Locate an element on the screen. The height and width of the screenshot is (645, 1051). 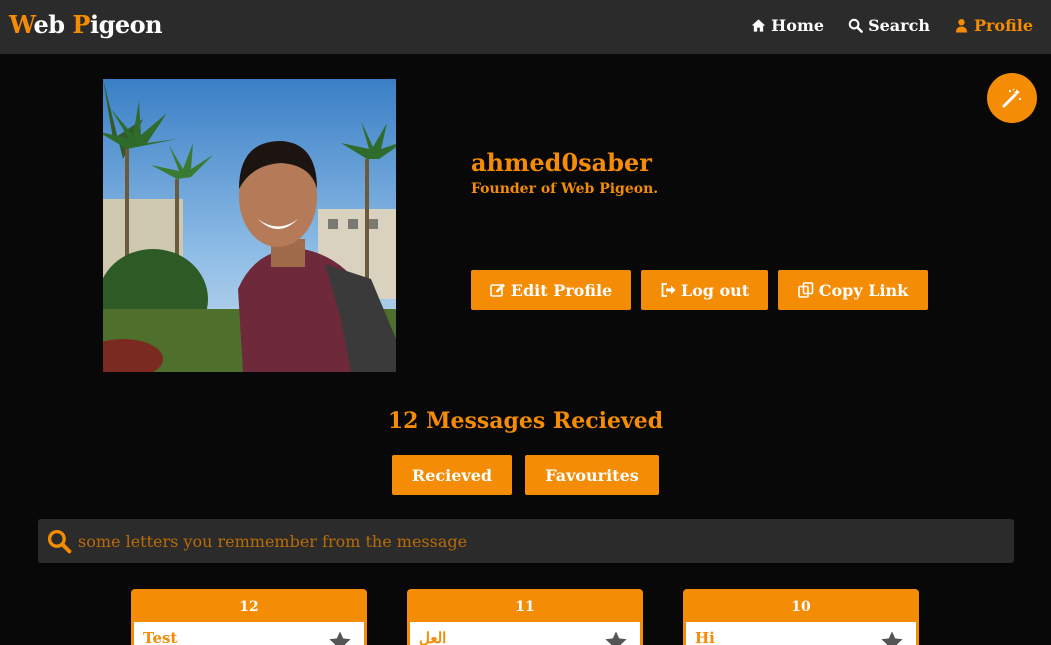
message-card: 10 Hi is located at coordinates (801, 617).